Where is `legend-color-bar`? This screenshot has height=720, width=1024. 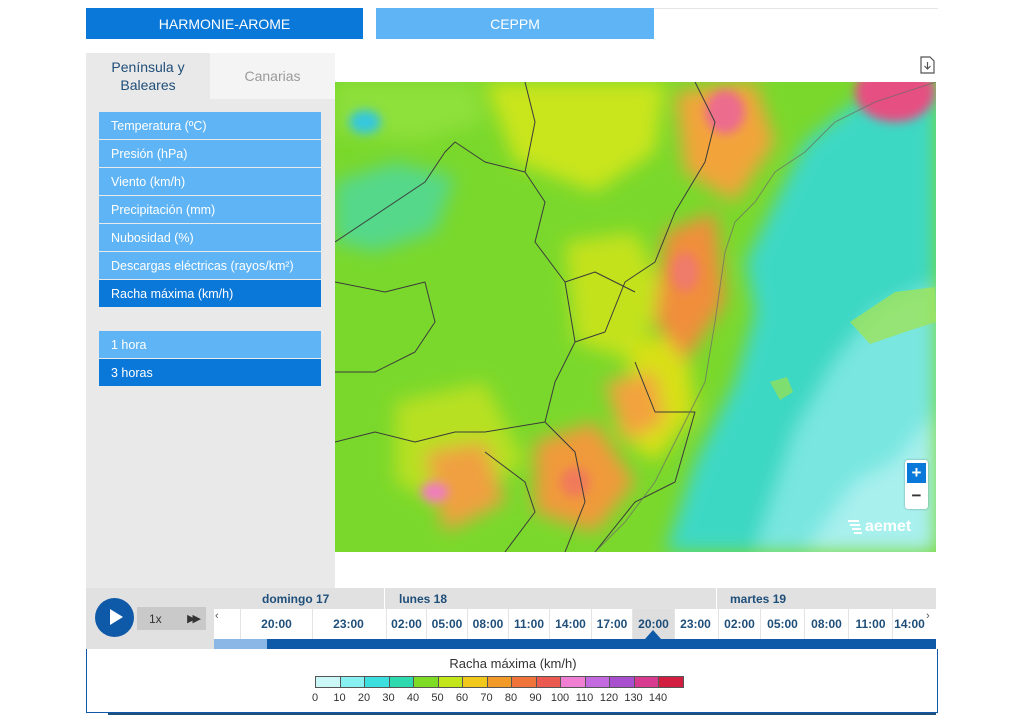 legend-color-bar is located at coordinates (499, 682).